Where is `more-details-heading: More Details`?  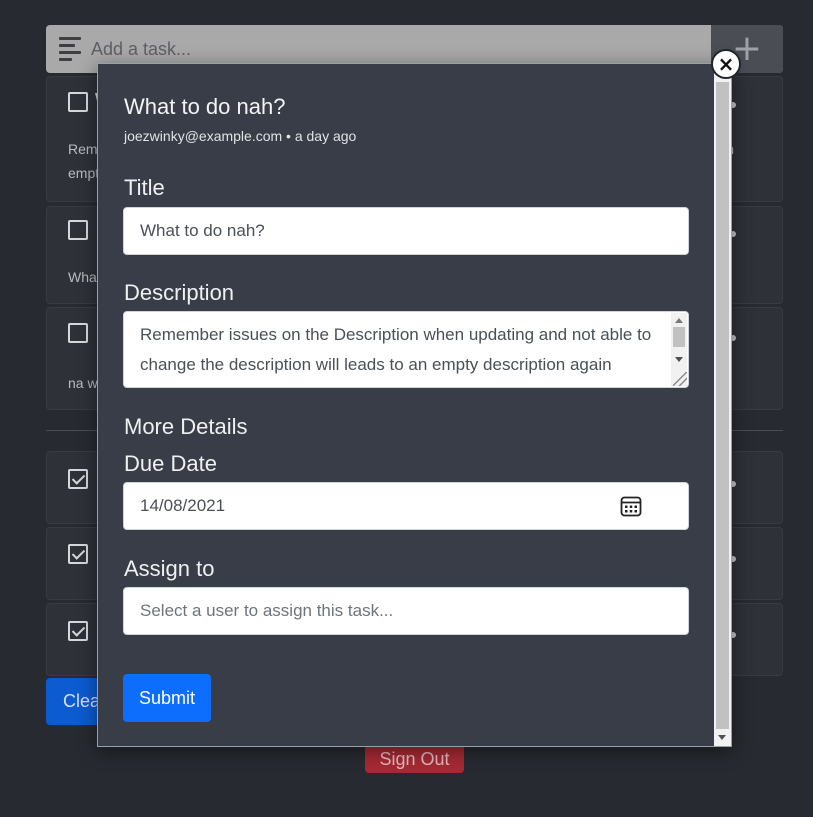
more-details-heading: More Details is located at coordinates (186, 426).